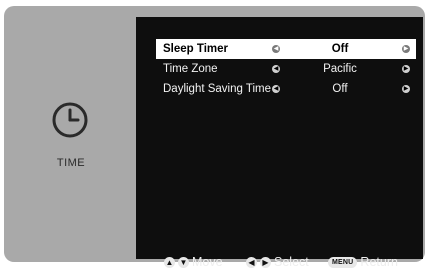 The image size is (439, 273). Describe the element at coordinates (195, 49) in the screenshot. I see `menu-item-label: Sleep Timer` at that location.